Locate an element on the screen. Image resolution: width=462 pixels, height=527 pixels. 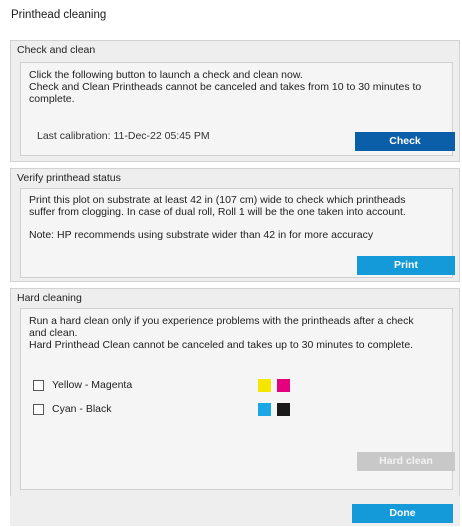
check-description-line3: complete. is located at coordinates (52, 99).